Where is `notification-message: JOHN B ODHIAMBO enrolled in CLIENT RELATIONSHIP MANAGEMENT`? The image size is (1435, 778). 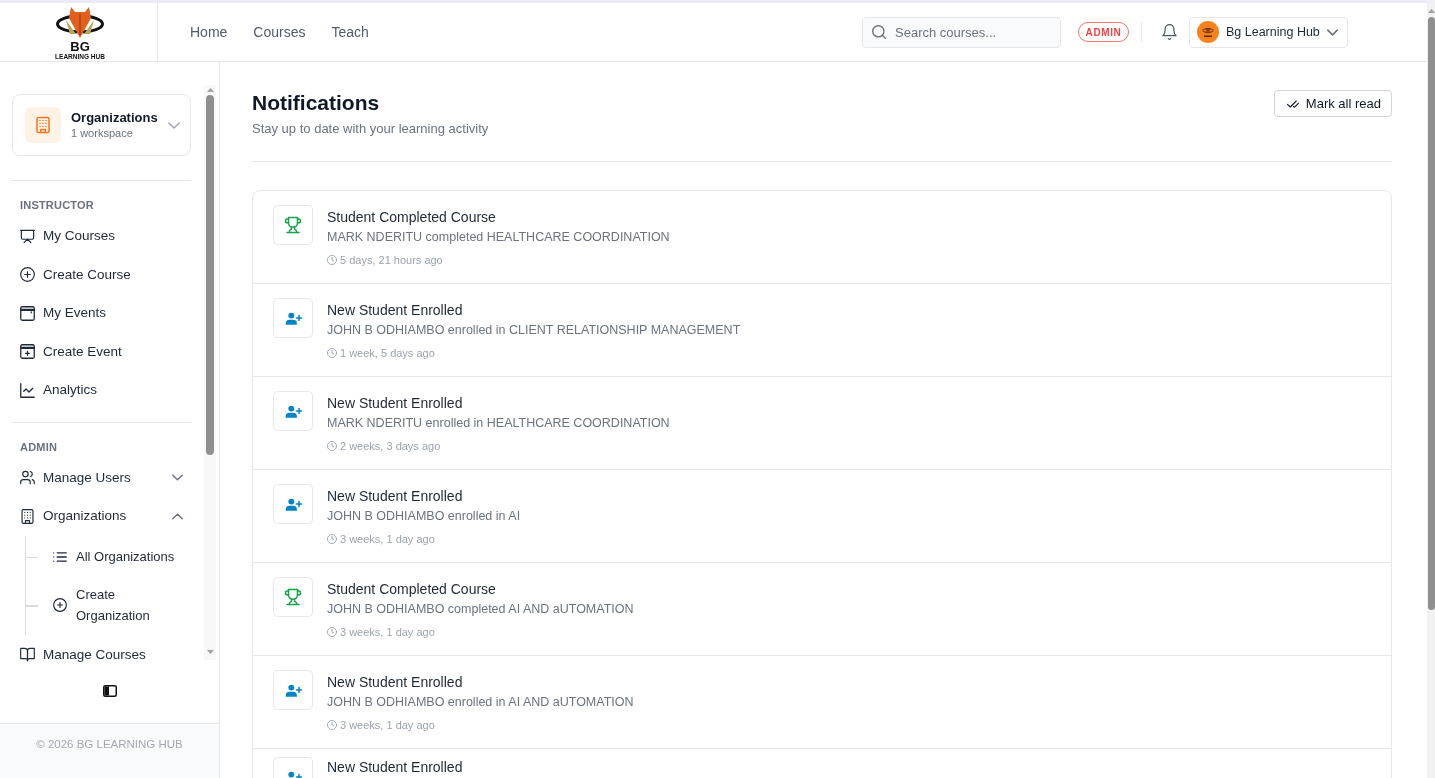
notification-message: JOHN B ODHIAMBO enrolled in CLIENT RELATIONSHIP MANAGEMENT is located at coordinates (534, 330).